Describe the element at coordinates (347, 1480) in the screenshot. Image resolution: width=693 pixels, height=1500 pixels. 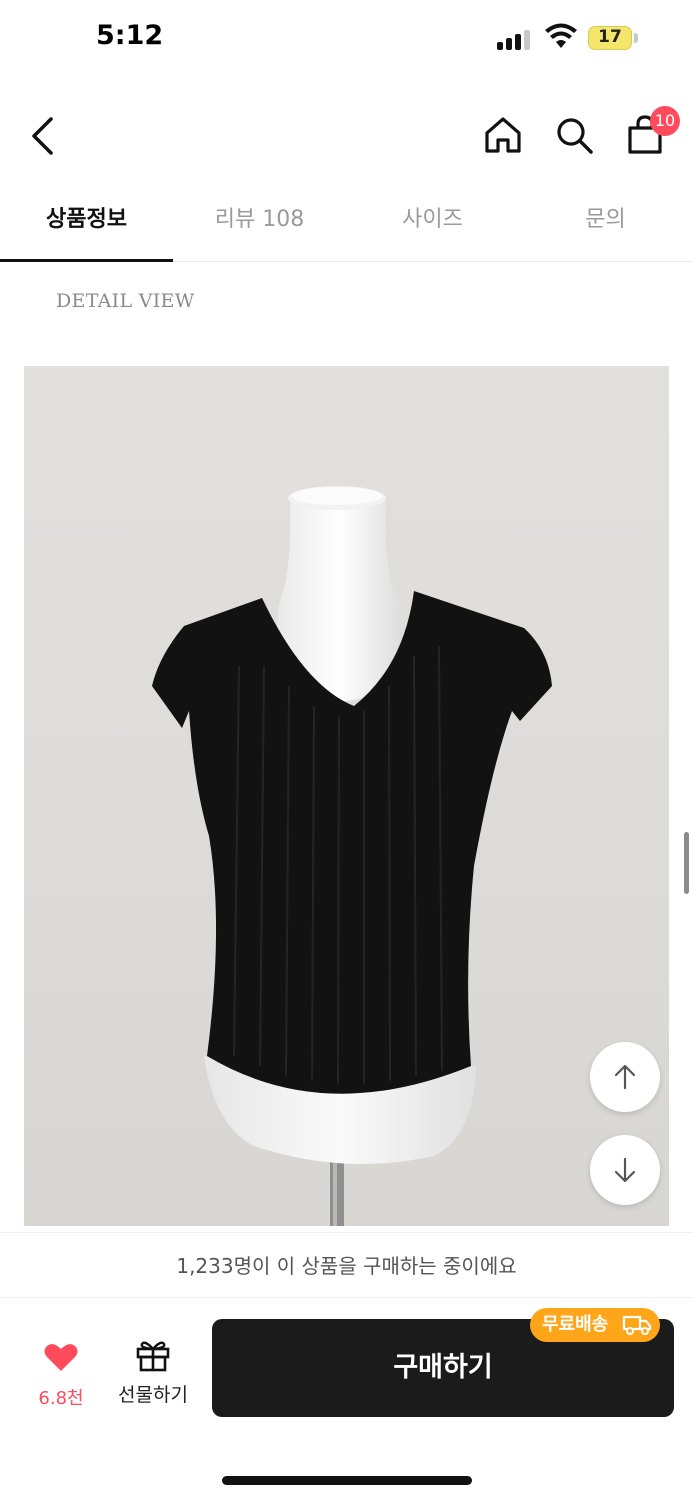
I see `home-indicator` at that location.